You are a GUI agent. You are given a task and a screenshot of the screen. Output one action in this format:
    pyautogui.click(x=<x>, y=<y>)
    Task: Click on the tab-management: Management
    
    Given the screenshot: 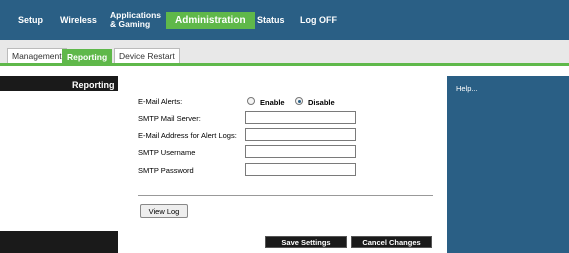 What is the action you would take?
    pyautogui.click(x=37, y=55)
    